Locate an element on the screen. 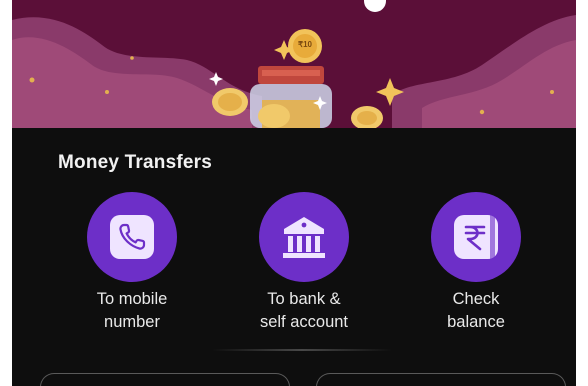 This screenshot has width=588, height=386. action-label: To bank & self account is located at coordinates (304, 310).